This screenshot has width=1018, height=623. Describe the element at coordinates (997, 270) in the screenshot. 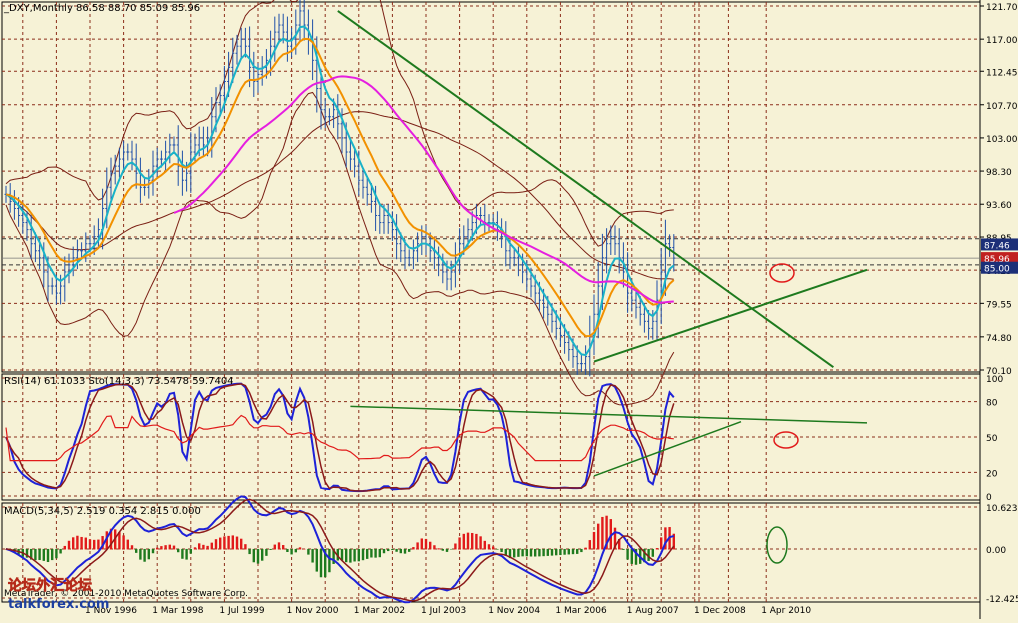

I see `price-mark-label: 85.00` at that location.